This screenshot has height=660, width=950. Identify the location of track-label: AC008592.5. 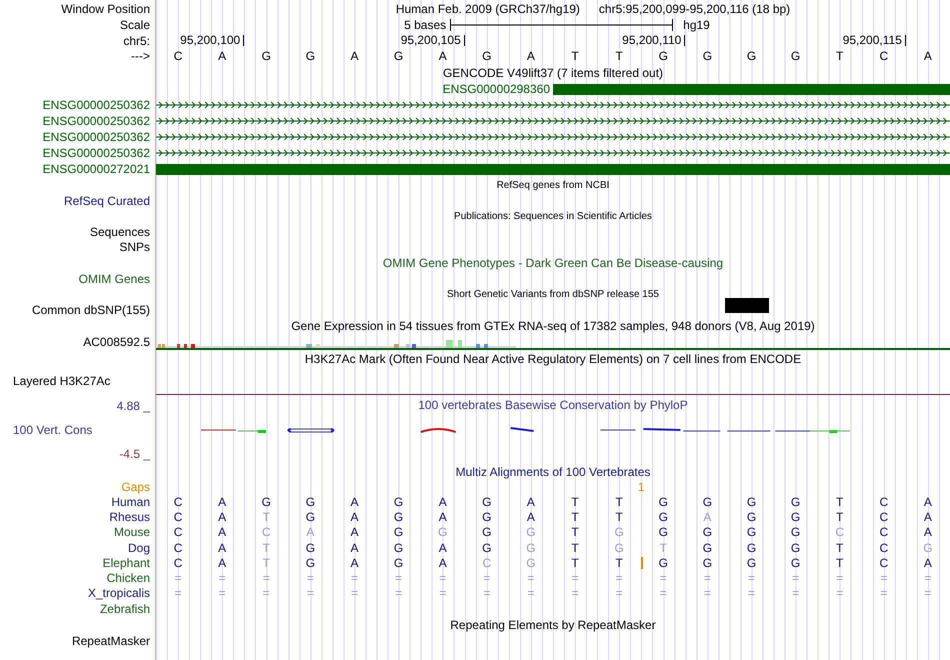
(116, 342).